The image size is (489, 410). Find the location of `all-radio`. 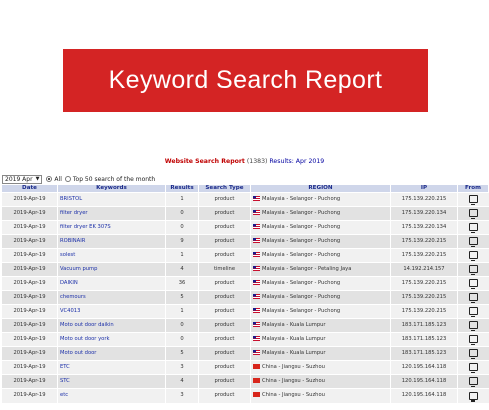

all-radio is located at coordinates (49, 179).